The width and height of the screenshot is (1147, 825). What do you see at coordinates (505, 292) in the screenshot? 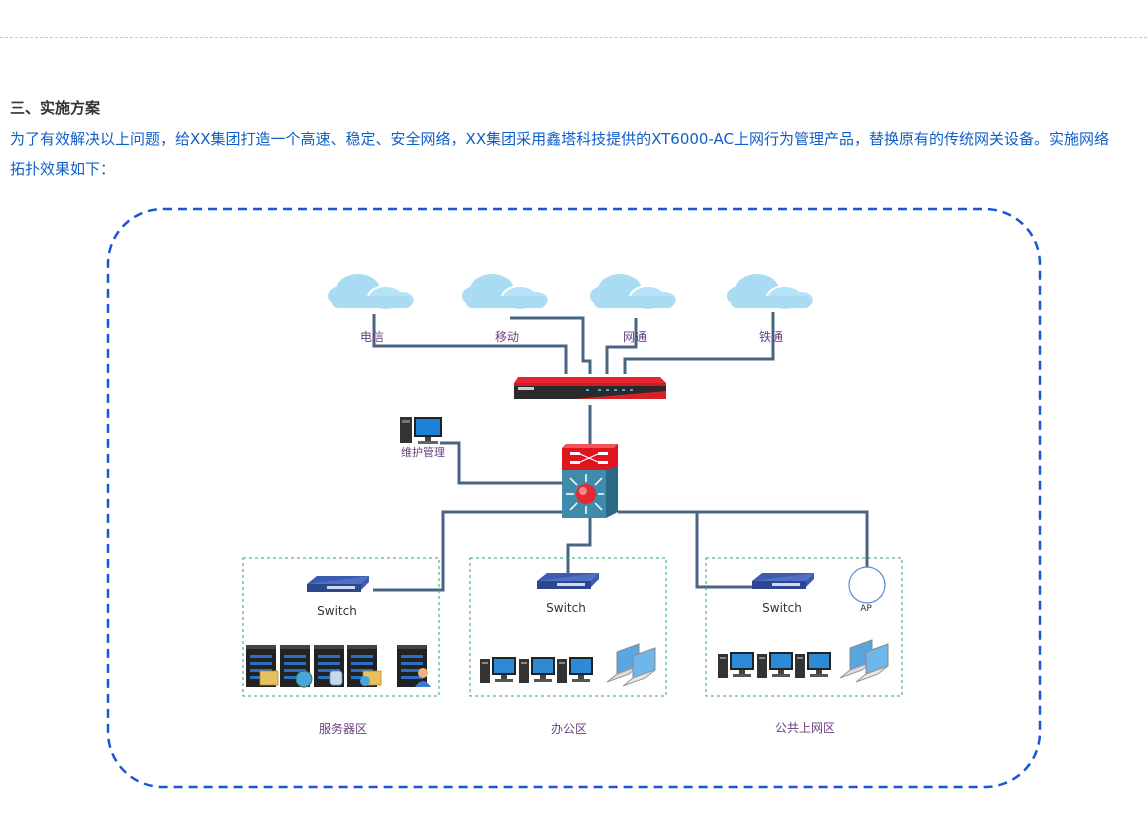
I see `cloud-icon-mobile` at bounding box center [505, 292].